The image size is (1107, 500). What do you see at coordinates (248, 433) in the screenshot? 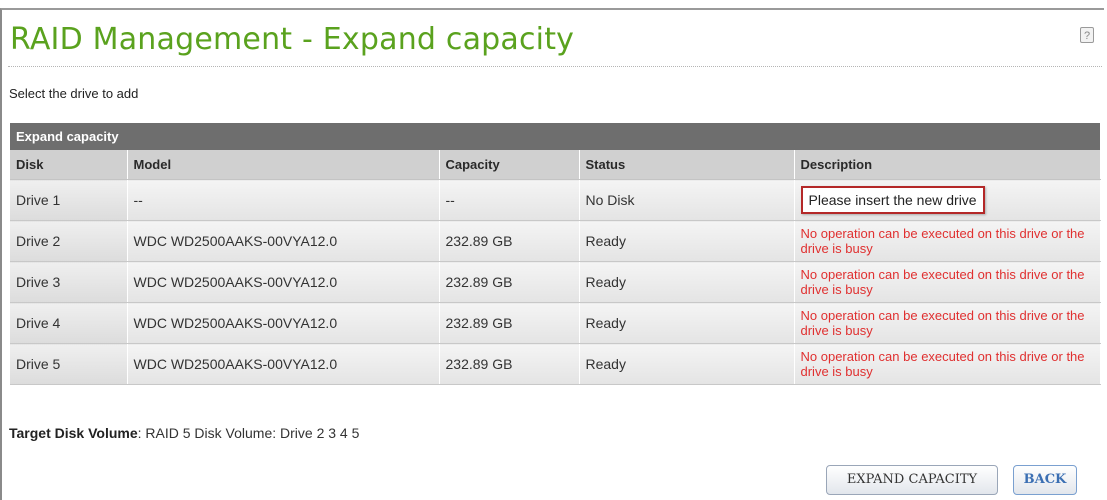
I see `target-disk-volume-value: : RAID 5 Disk Volume: Drive 2 3 4 5` at bounding box center [248, 433].